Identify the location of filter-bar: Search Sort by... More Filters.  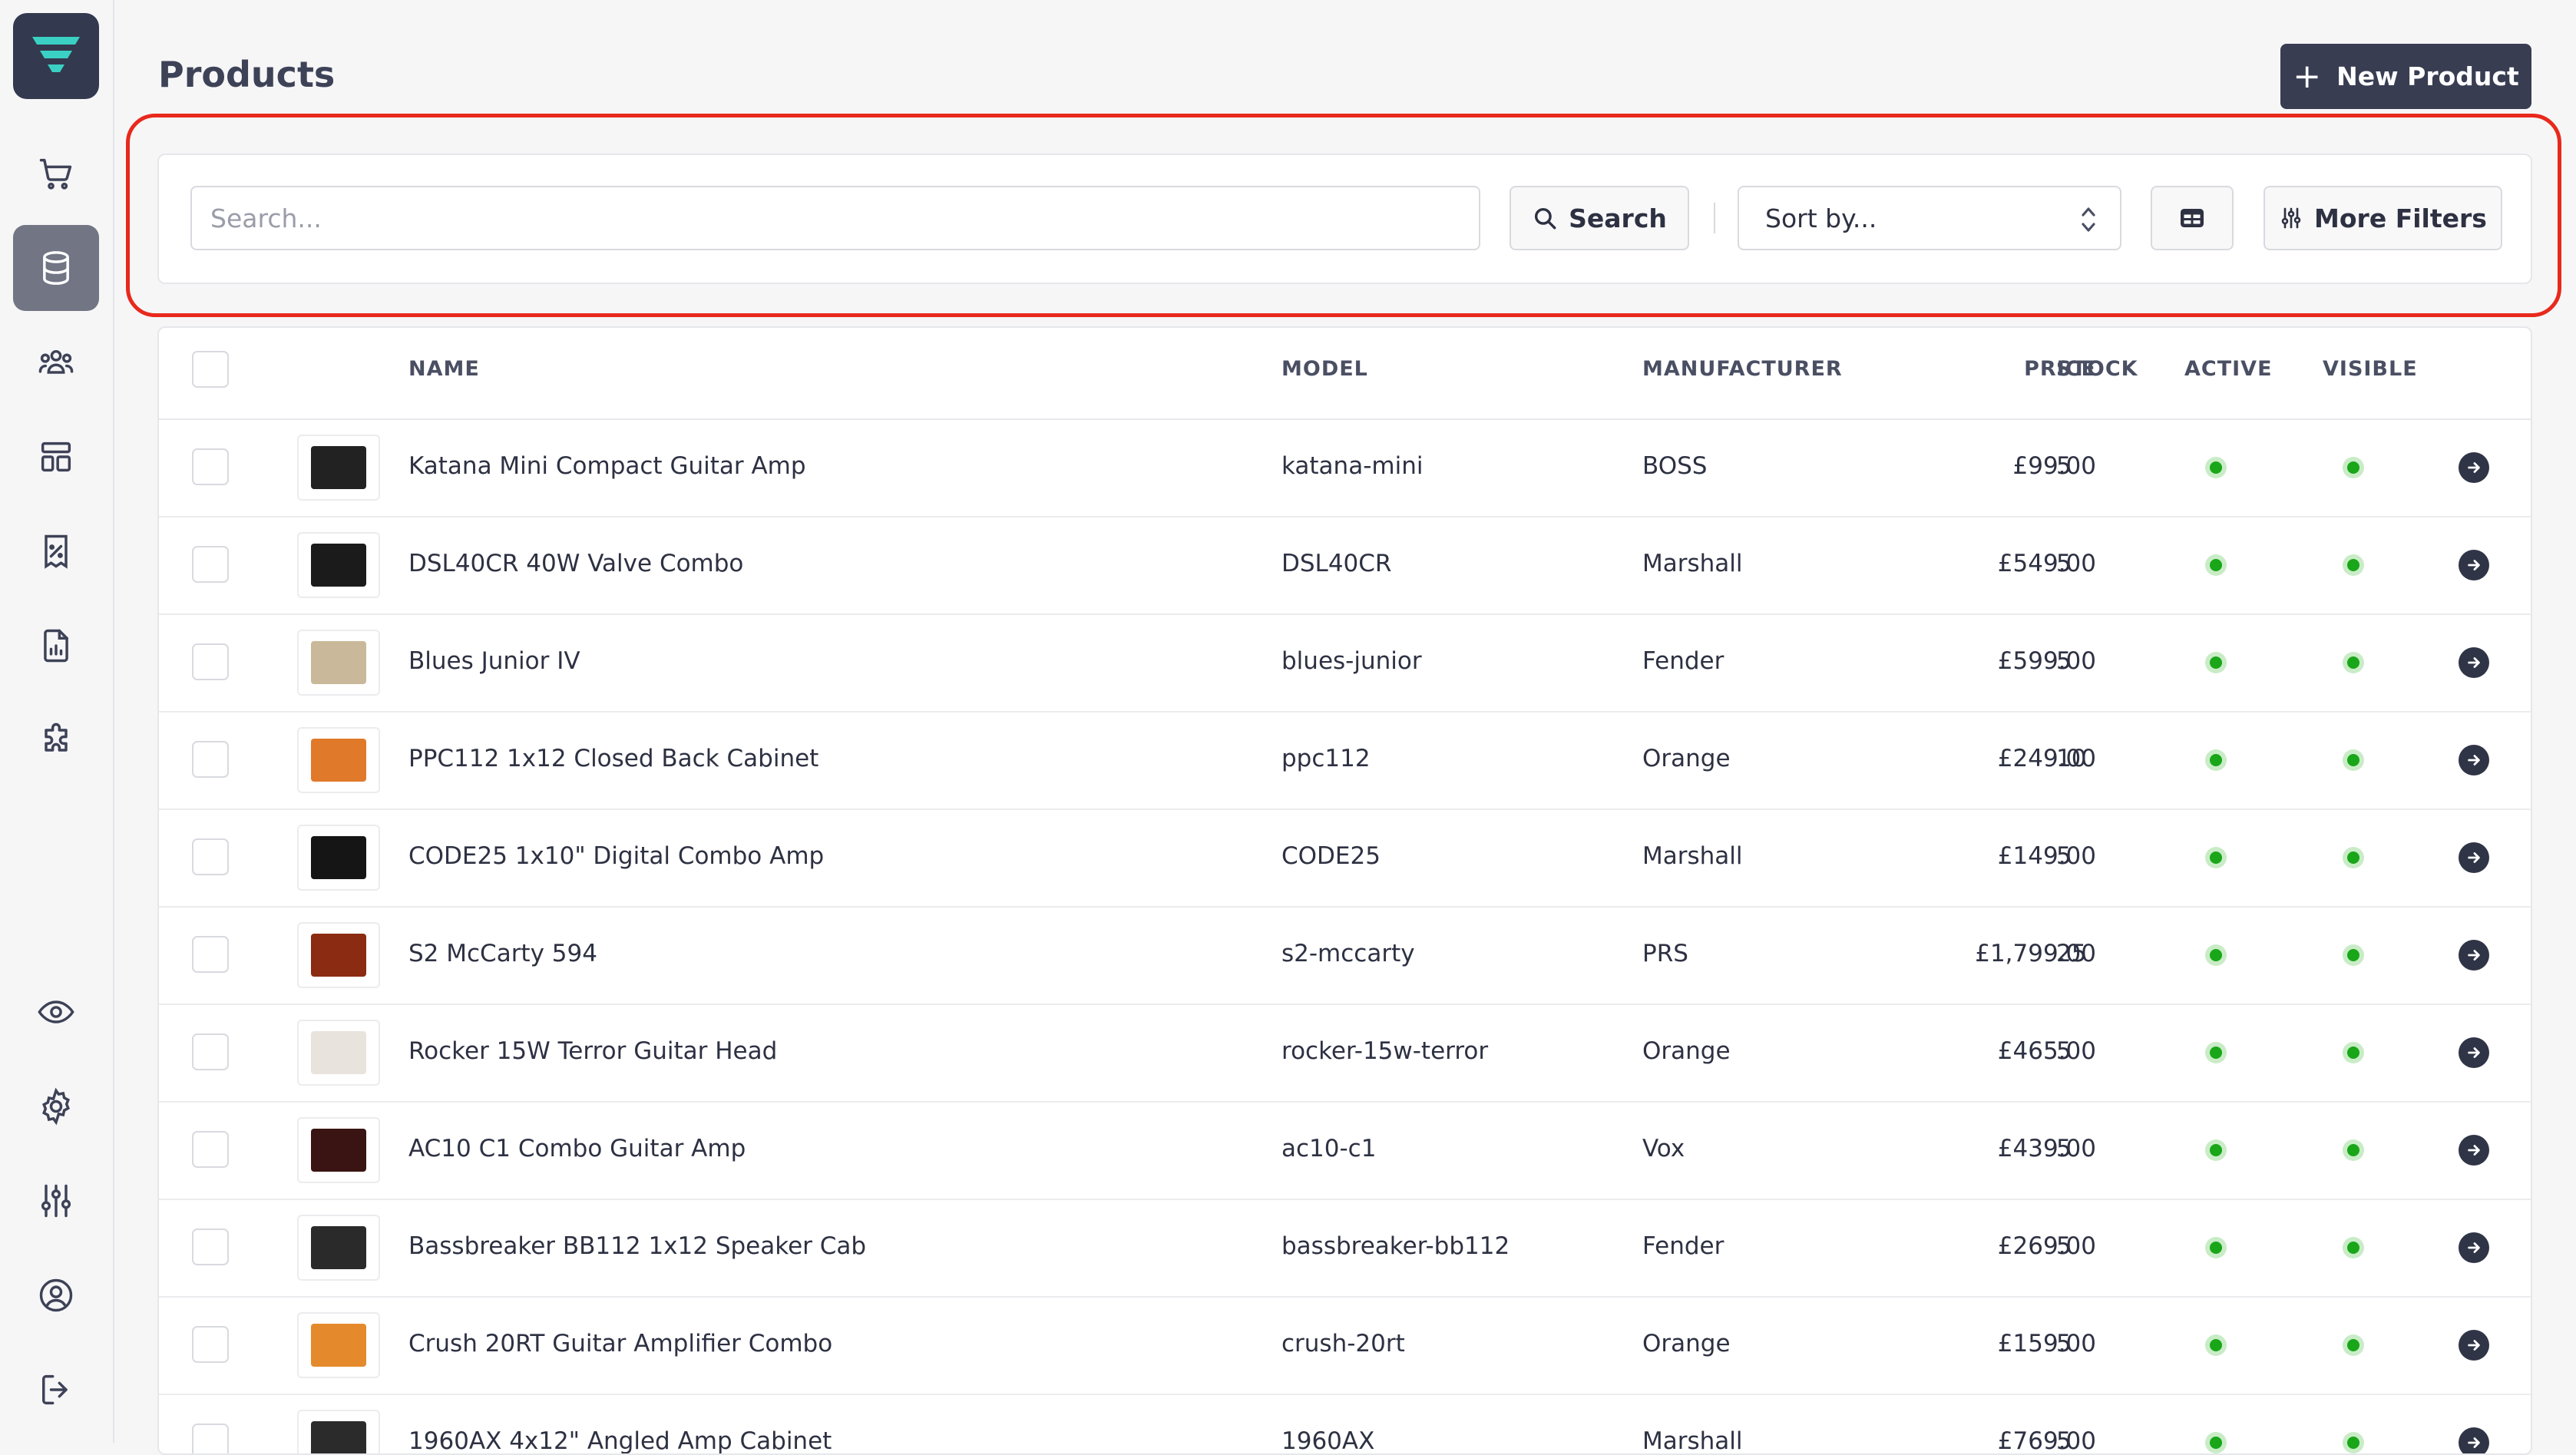
(1344, 219).